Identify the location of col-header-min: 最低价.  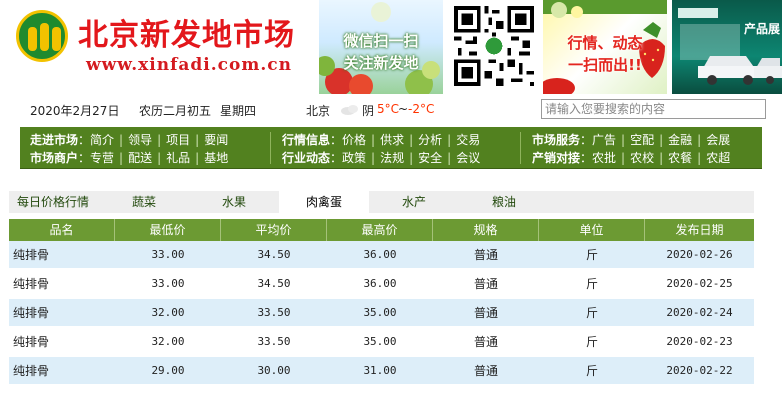
(168, 230).